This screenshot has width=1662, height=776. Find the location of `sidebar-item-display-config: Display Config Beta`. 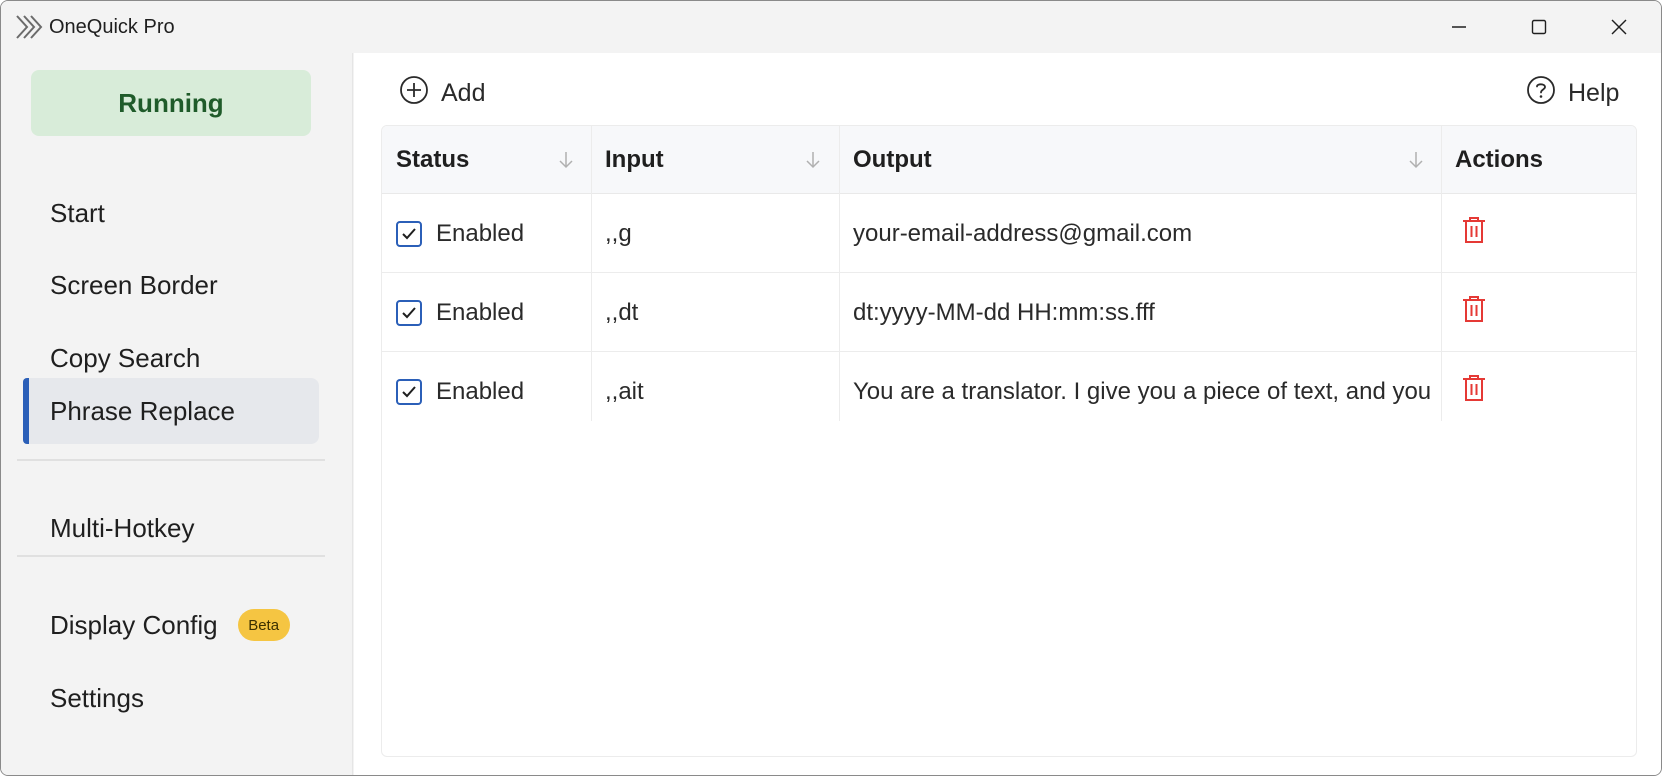

sidebar-item-display-config: Display Config Beta is located at coordinates (171, 625).